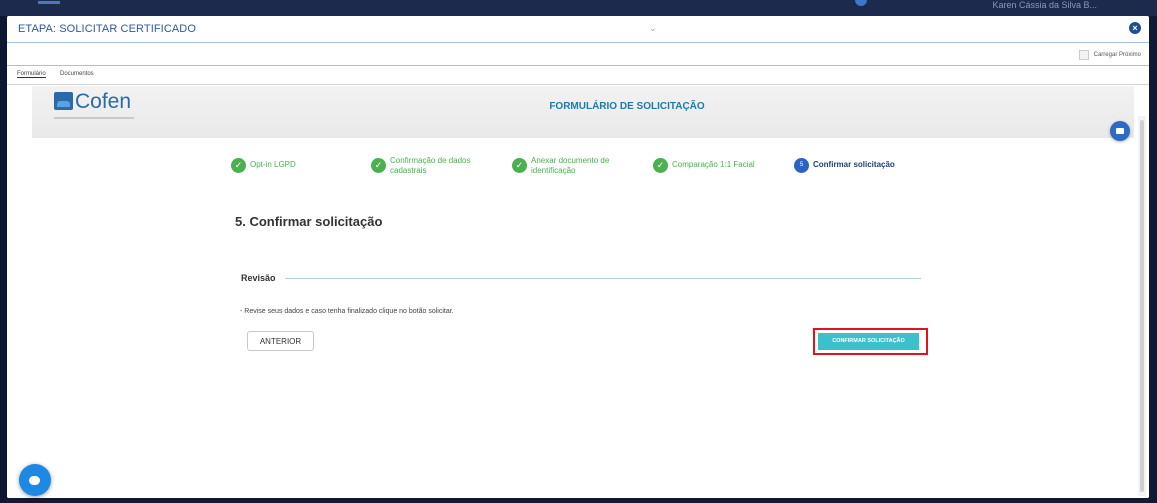  I want to click on background-left-edge, so click(3, 259).